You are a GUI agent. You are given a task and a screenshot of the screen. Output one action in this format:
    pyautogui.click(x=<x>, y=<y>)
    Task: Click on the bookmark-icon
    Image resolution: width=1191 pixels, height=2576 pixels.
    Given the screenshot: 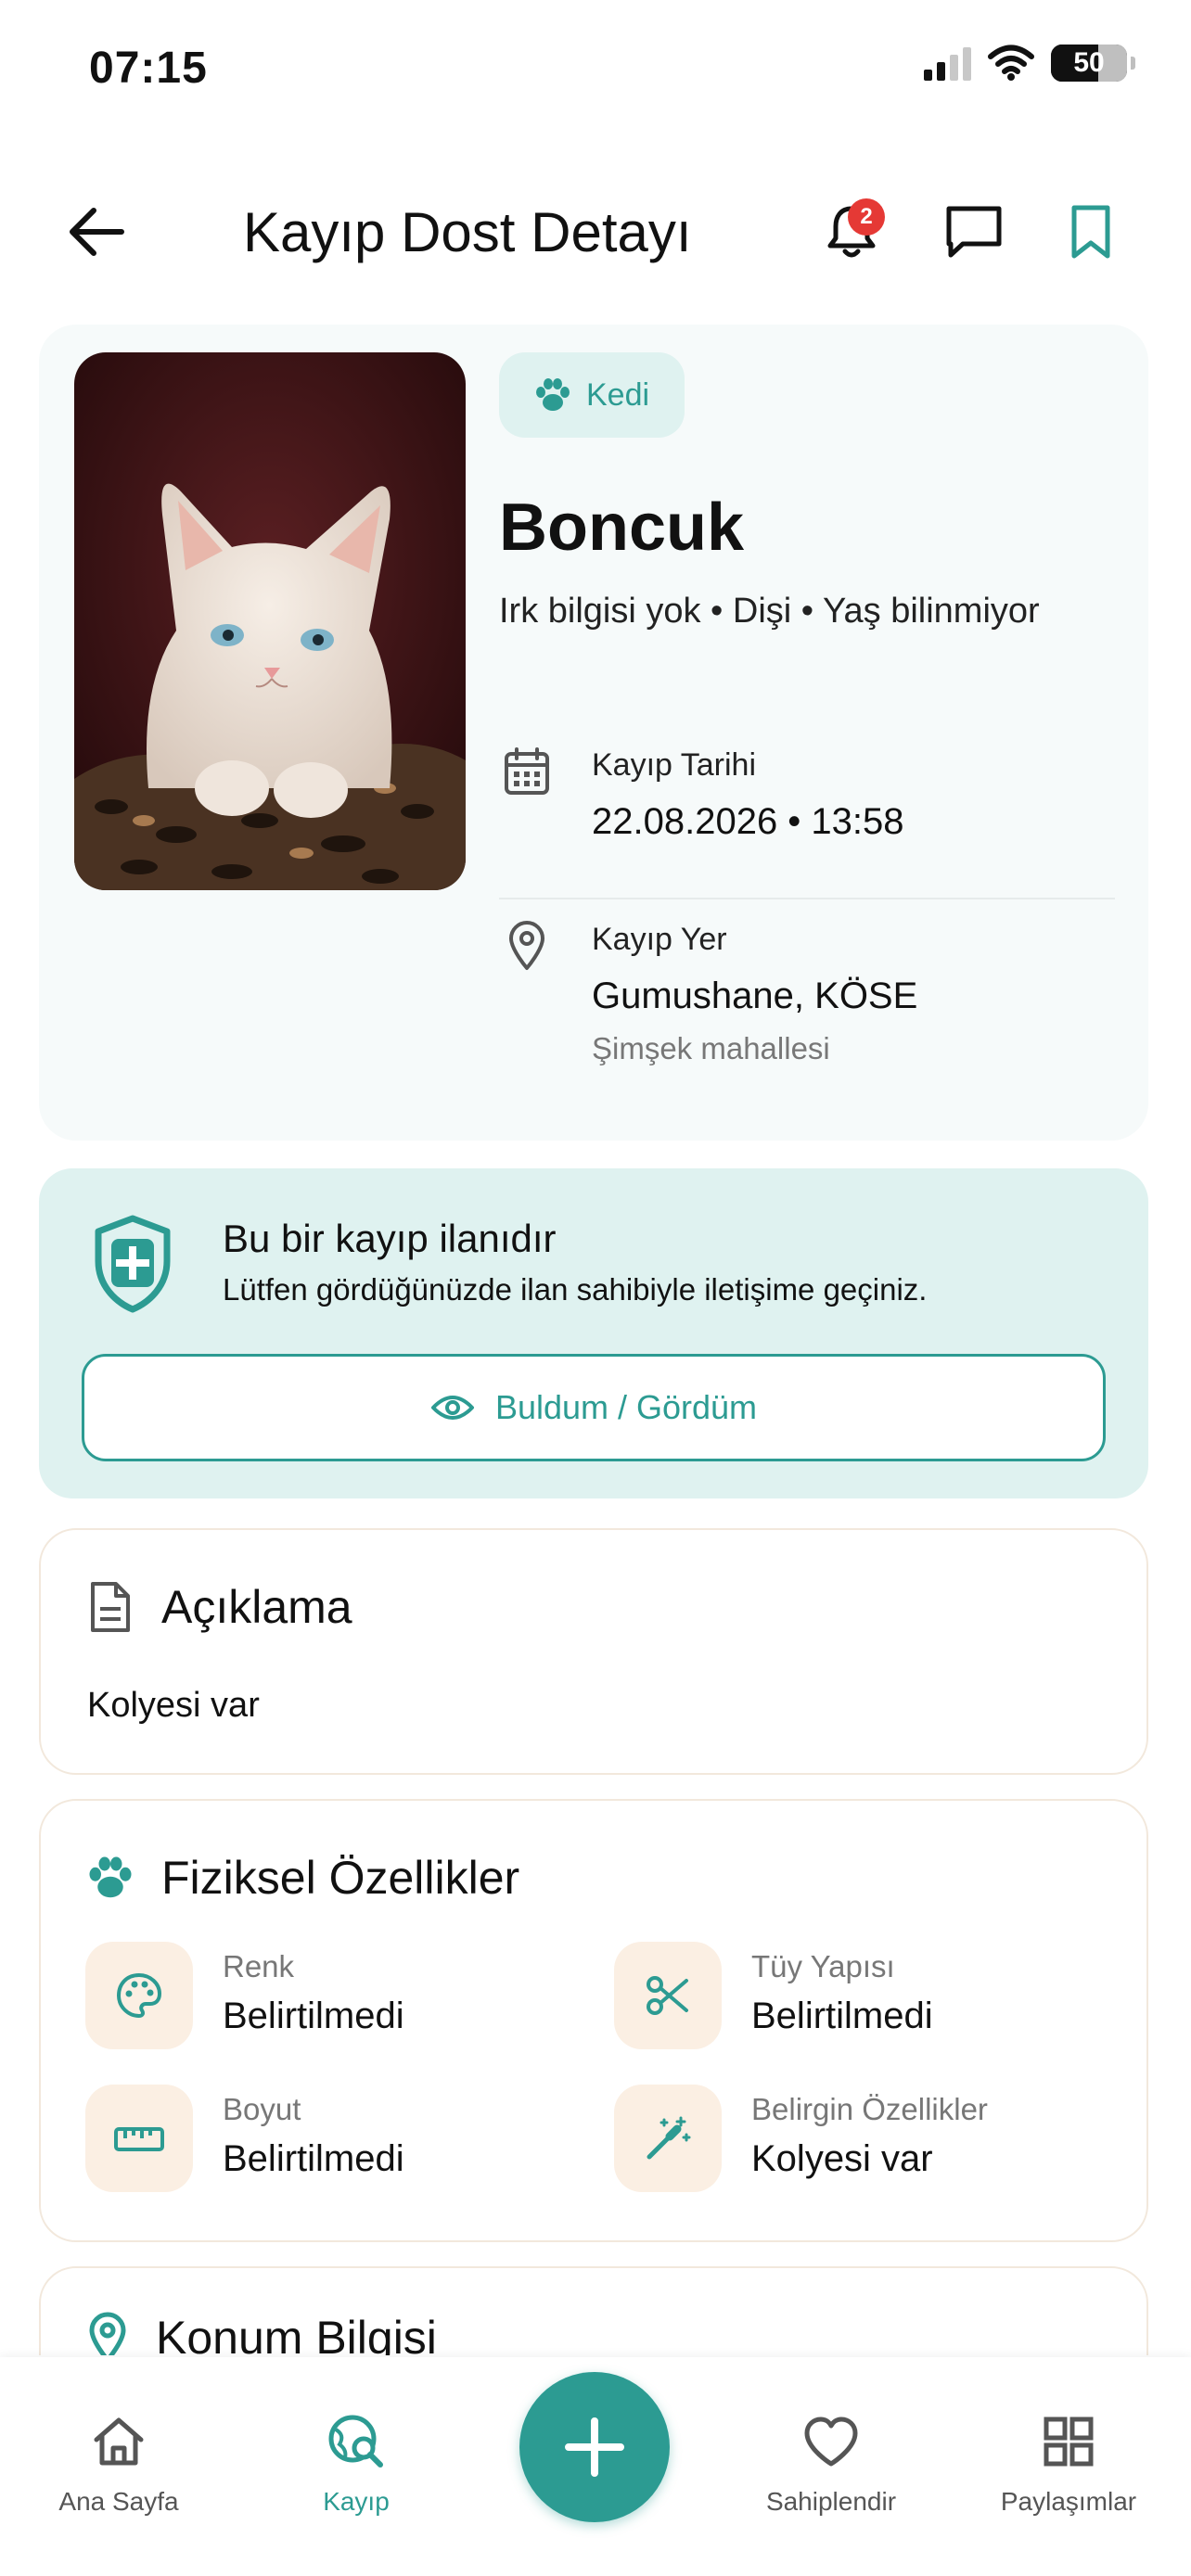 What is the action you would take?
    pyautogui.click(x=1090, y=232)
    